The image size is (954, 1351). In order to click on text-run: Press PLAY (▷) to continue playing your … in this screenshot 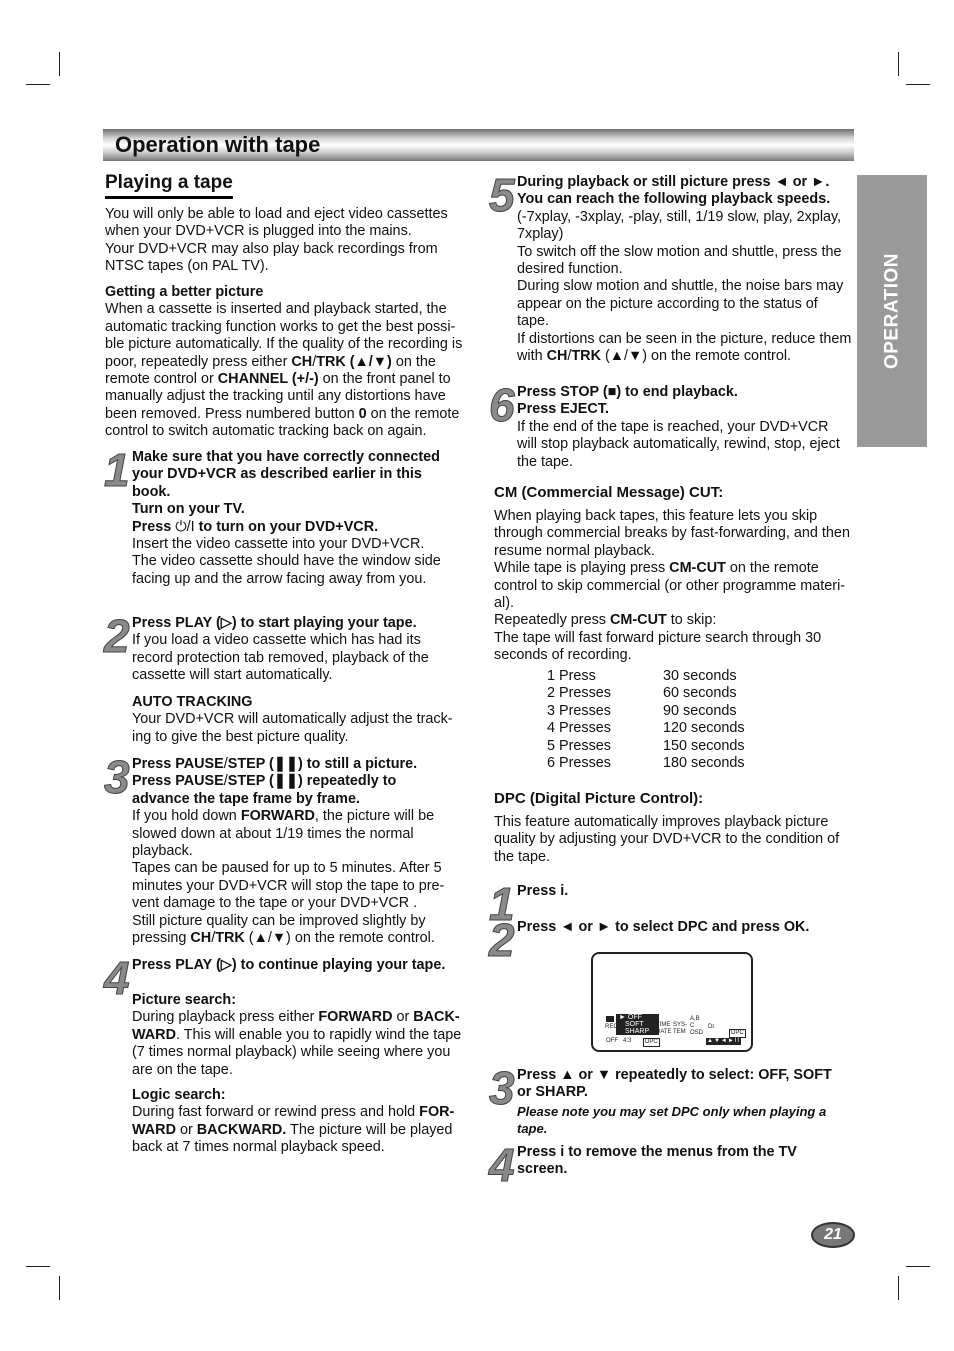, I will do `click(289, 965)`.